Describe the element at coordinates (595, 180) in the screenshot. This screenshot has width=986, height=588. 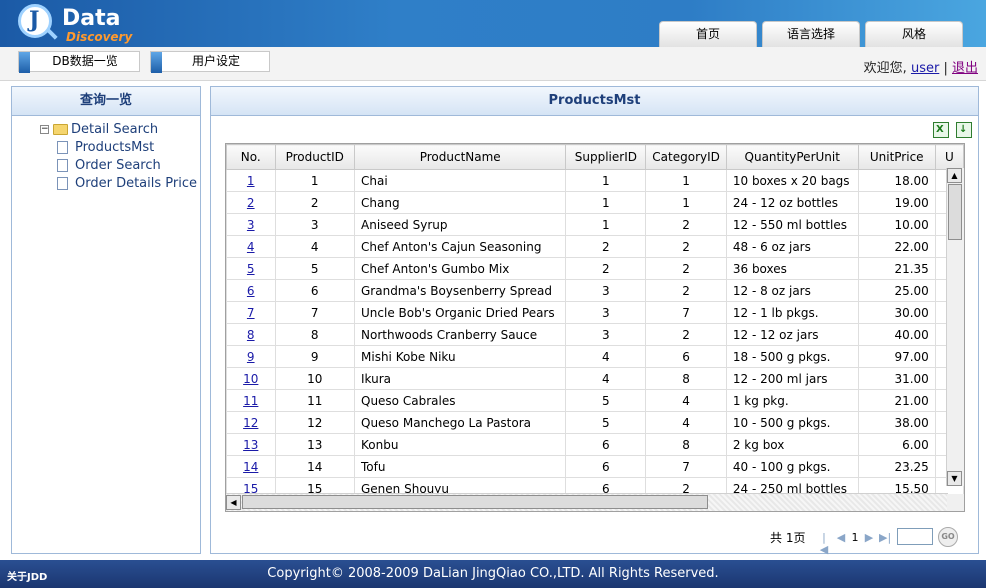
I see `table-row: 1 1 Chai 1 1 10 boxes x 20 bags 18.00` at that location.